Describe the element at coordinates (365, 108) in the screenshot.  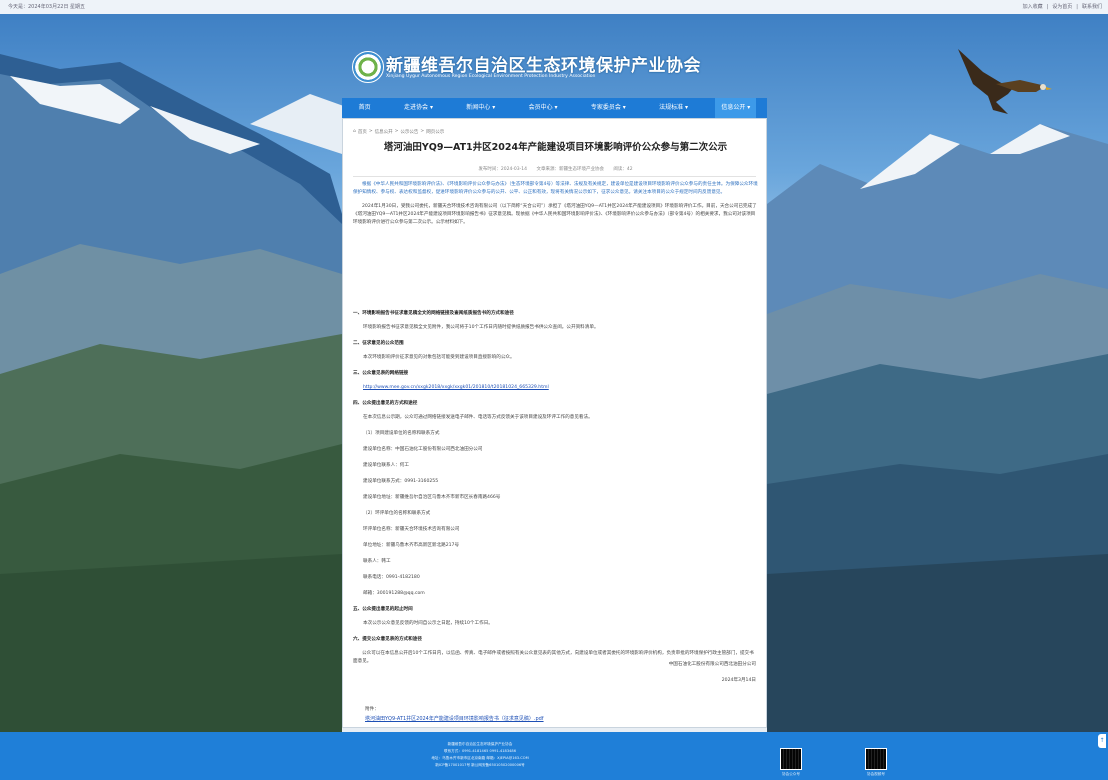
I see `nav-home: 首页` at that location.